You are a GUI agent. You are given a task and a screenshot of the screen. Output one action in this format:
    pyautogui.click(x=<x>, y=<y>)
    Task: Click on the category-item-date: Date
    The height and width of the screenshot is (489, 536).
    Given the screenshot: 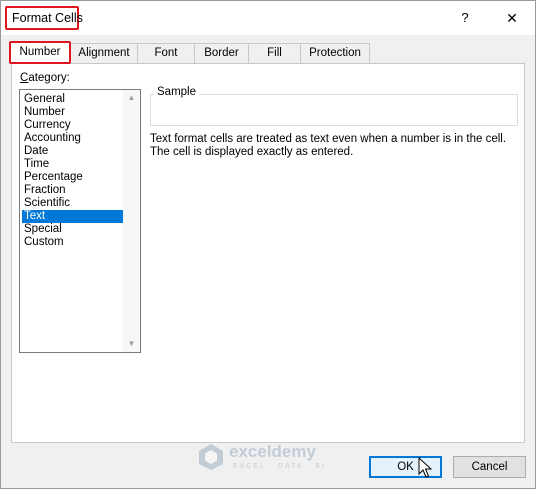 What is the action you would take?
    pyautogui.click(x=74, y=151)
    